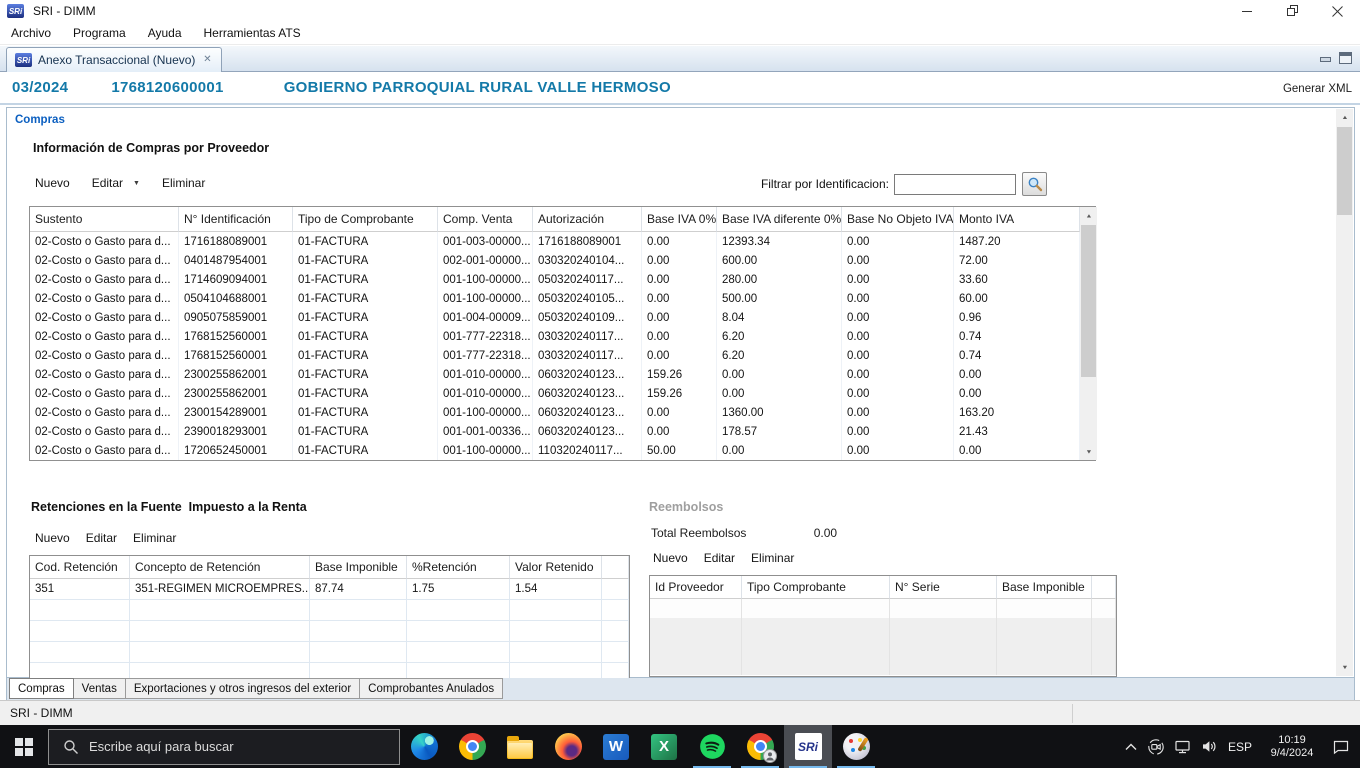 Image resolution: width=1360 pixels, height=768 pixels. Describe the element at coordinates (696, 587) in the screenshot. I see `column-header: Id Proveedor` at that location.